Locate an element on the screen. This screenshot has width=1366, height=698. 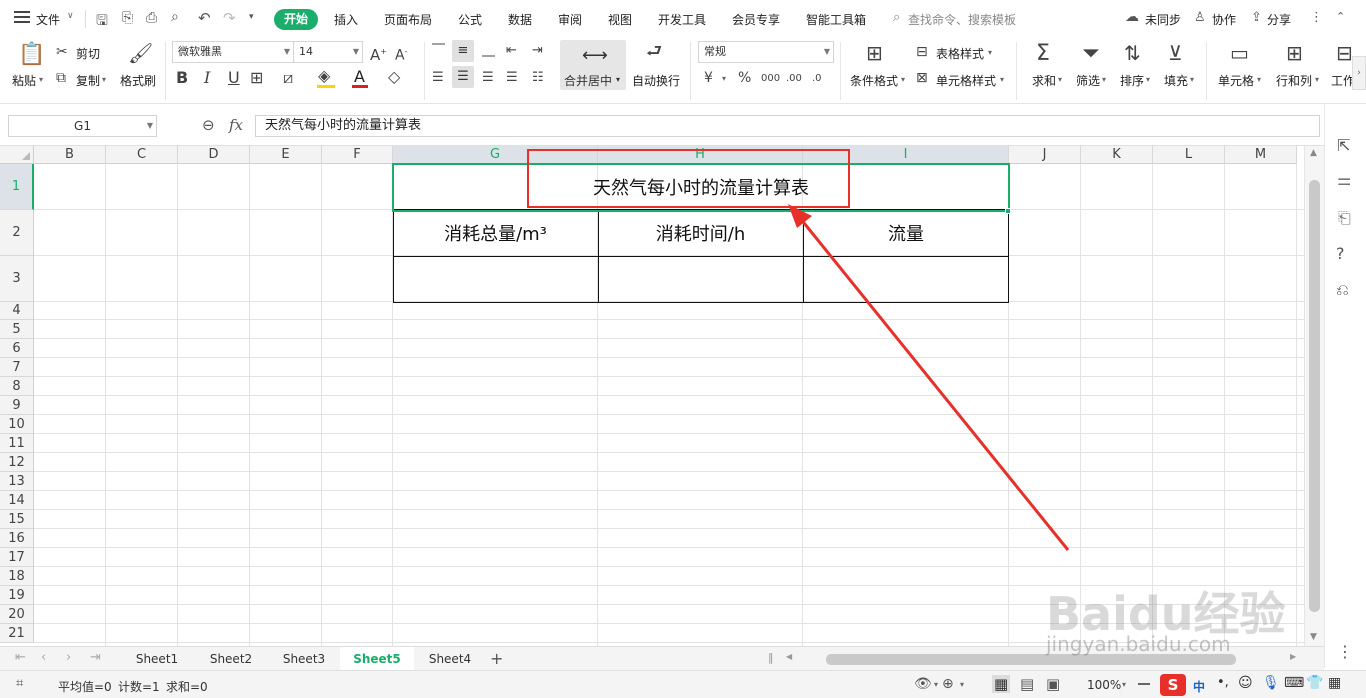
cell-style-button: 单元格样式 is located at coordinates (966, 80).